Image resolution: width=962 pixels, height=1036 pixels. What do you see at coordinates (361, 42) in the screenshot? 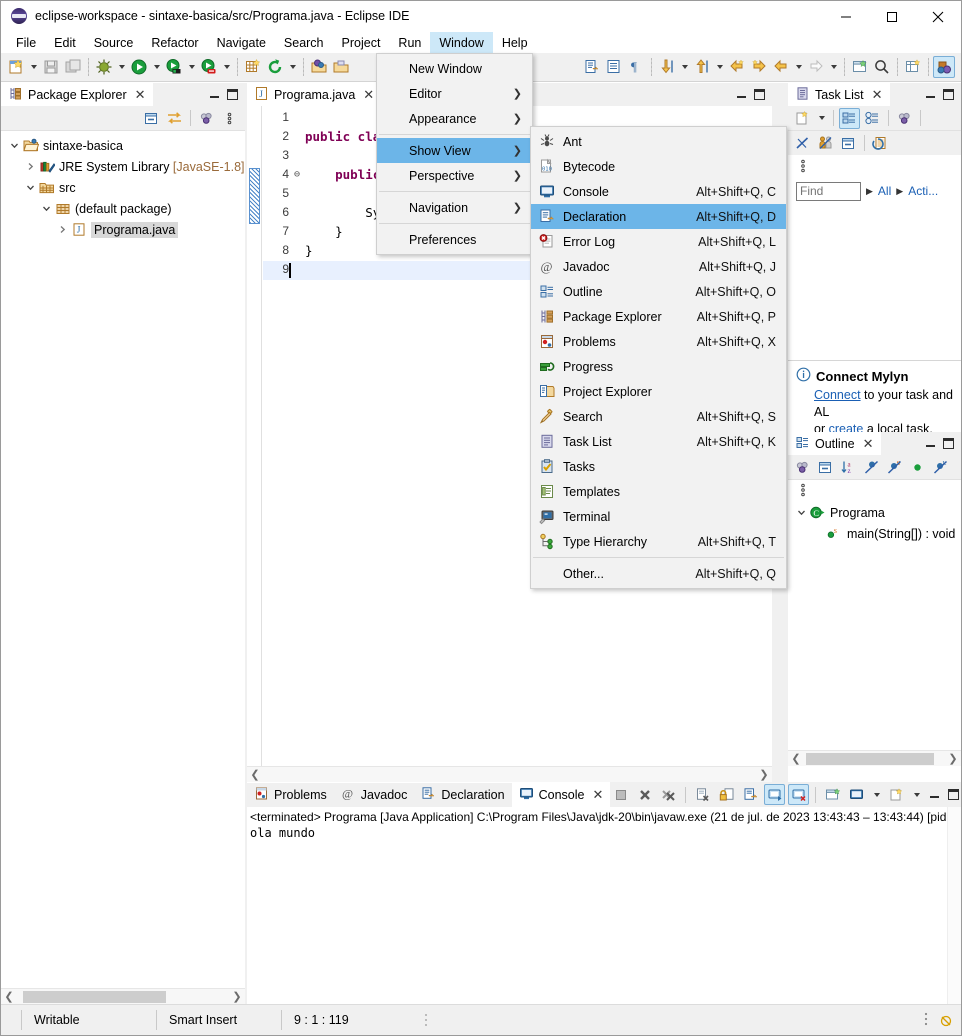
I see `menu-project: Project` at bounding box center [361, 42].